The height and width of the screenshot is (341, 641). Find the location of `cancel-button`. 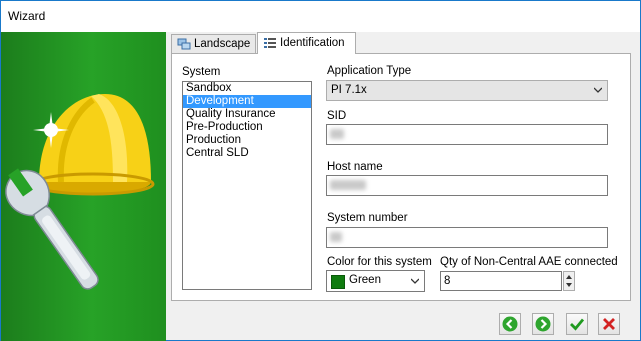

cancel-button is located at coordinates (609, 324).